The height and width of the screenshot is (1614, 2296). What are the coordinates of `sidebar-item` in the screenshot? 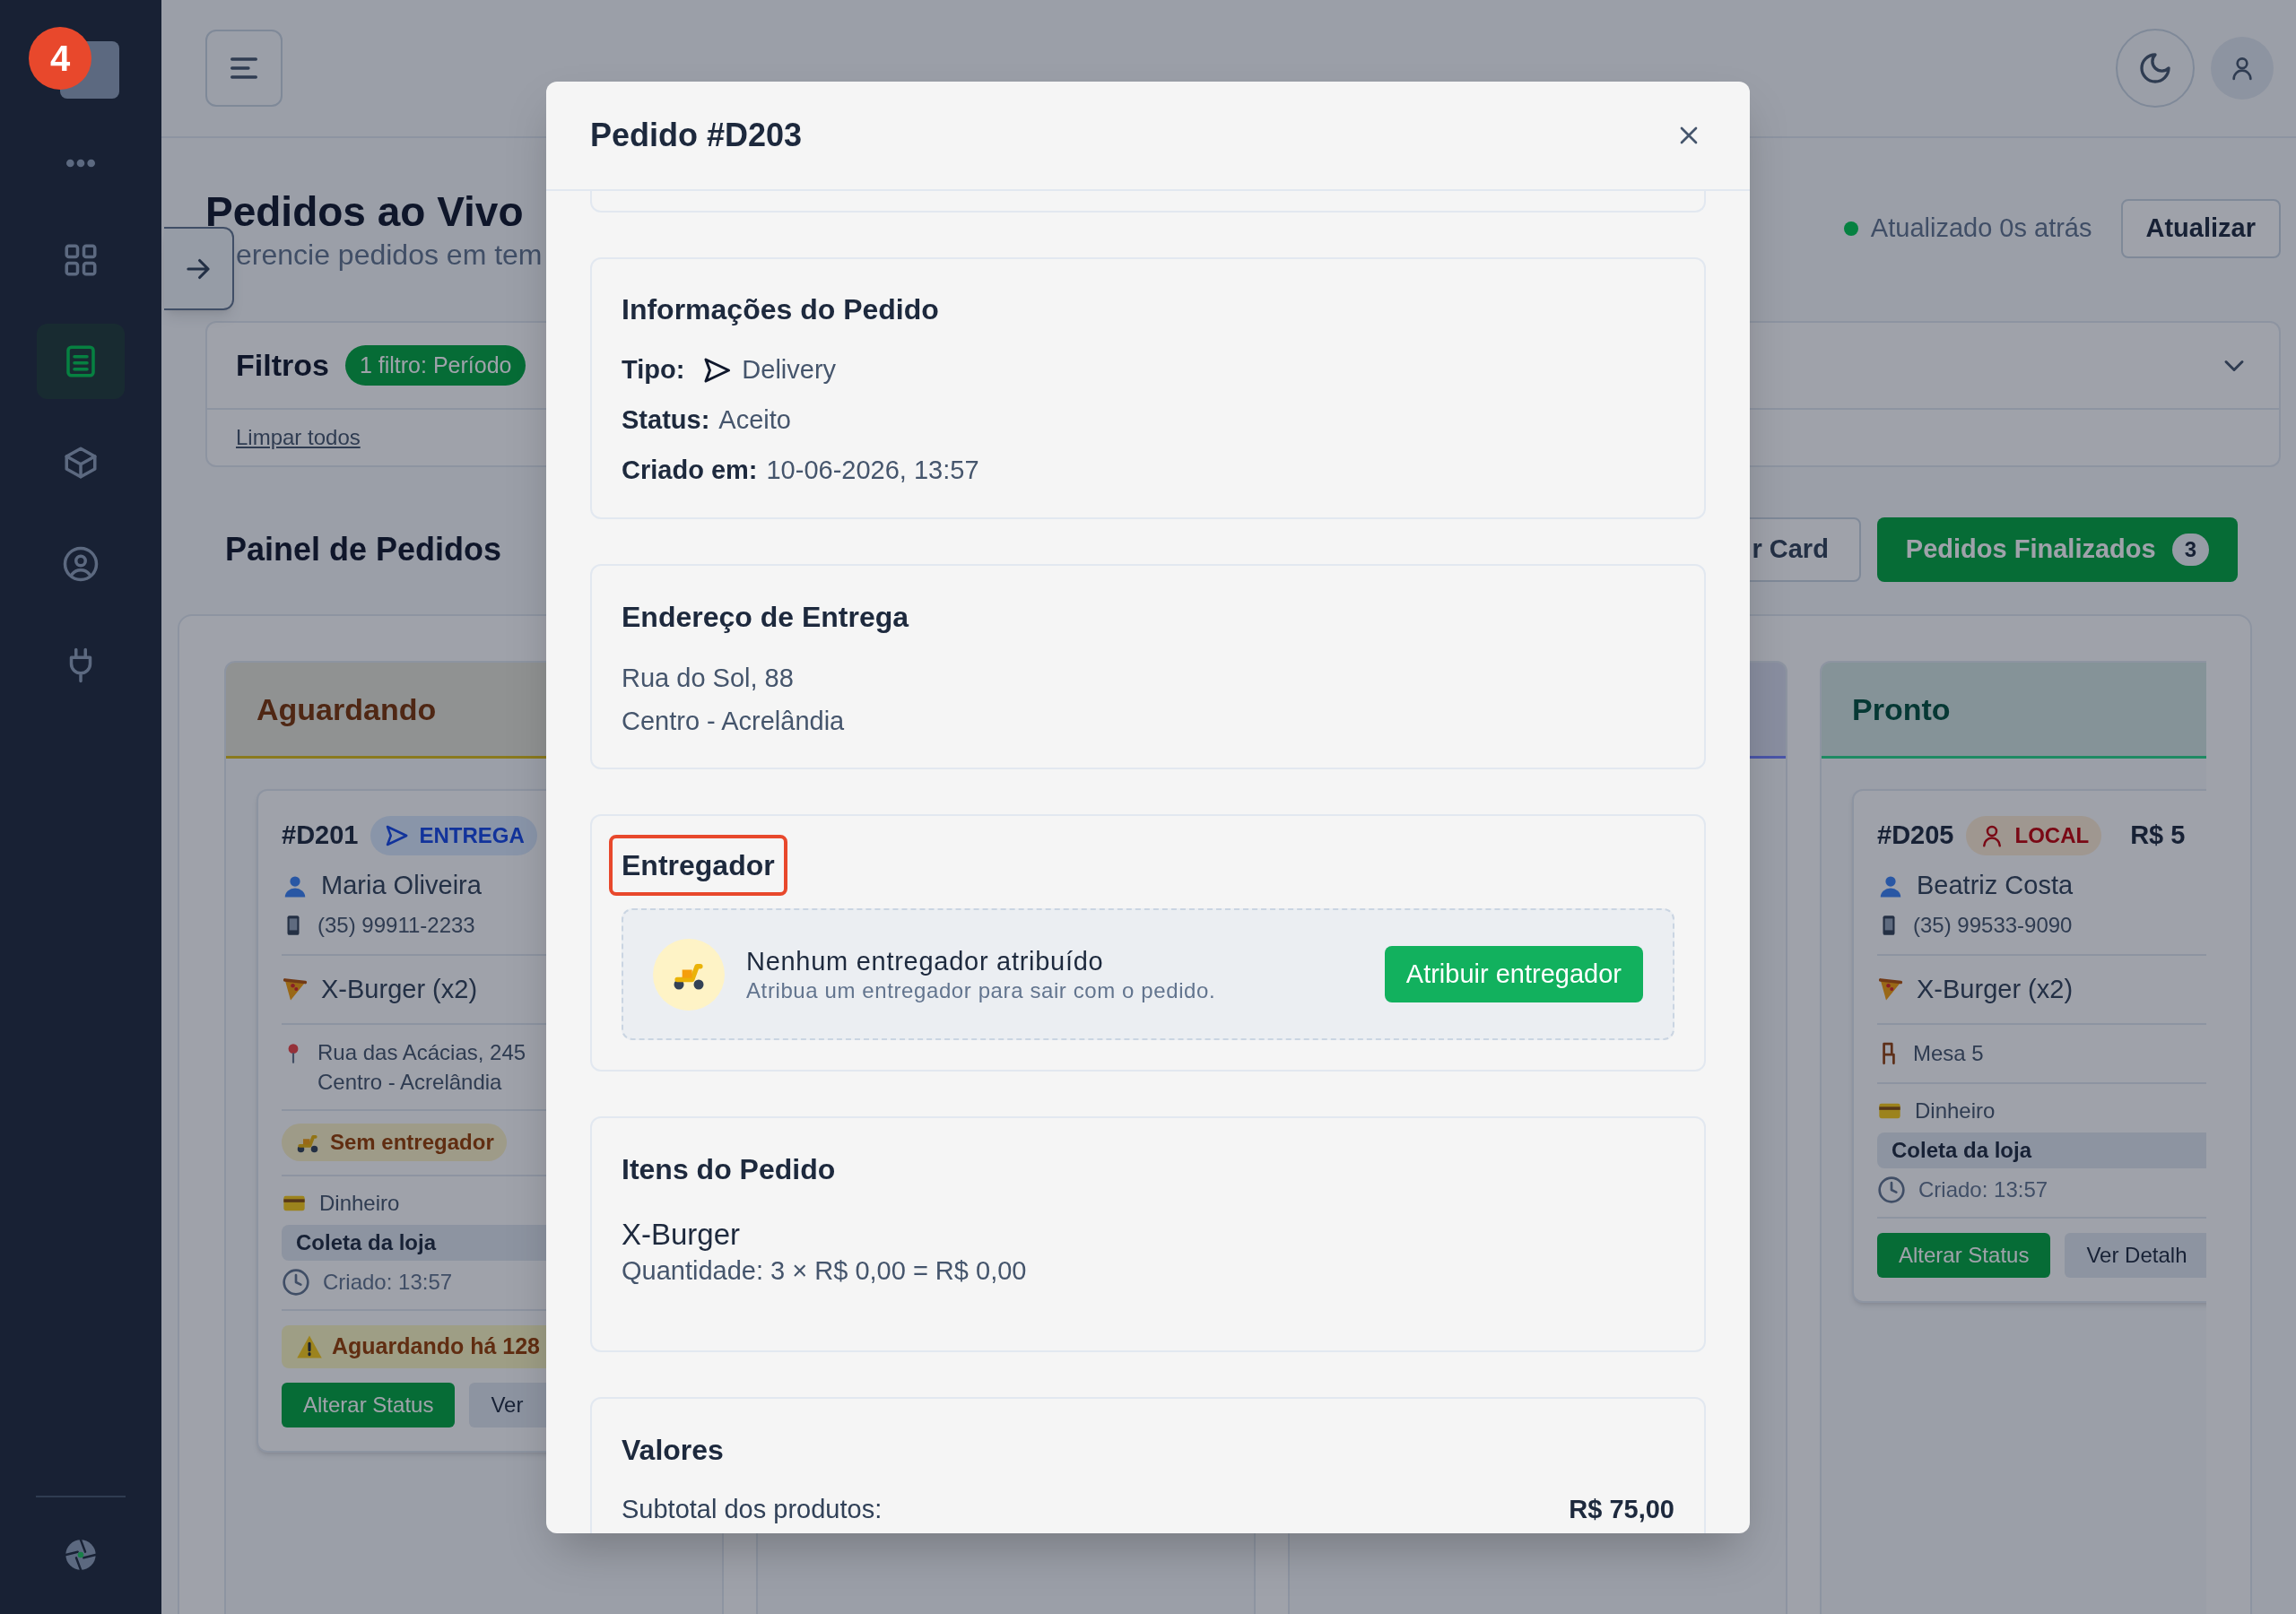 It's located at (81, 361).